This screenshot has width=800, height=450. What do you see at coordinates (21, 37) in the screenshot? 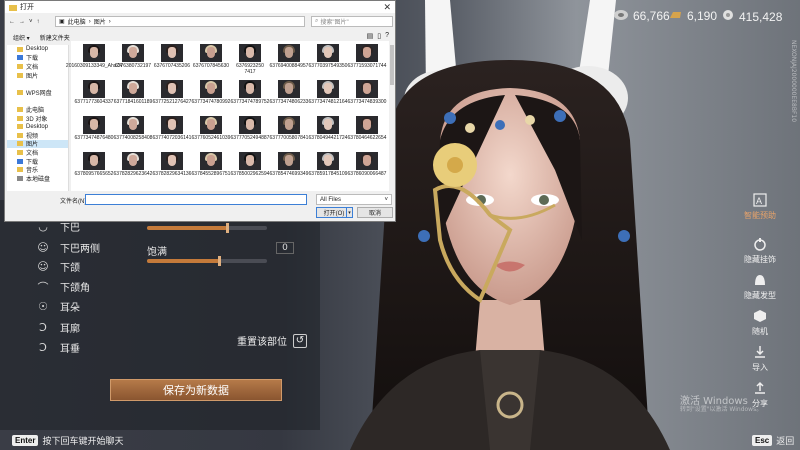
I see `organize-button: 组织 ▾` at bounding box center [21, 37].